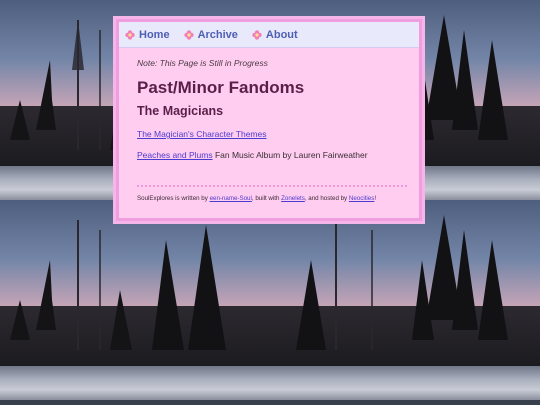 The image size is (540, 405). I want to click on dotted-divider, so click(272, 186).